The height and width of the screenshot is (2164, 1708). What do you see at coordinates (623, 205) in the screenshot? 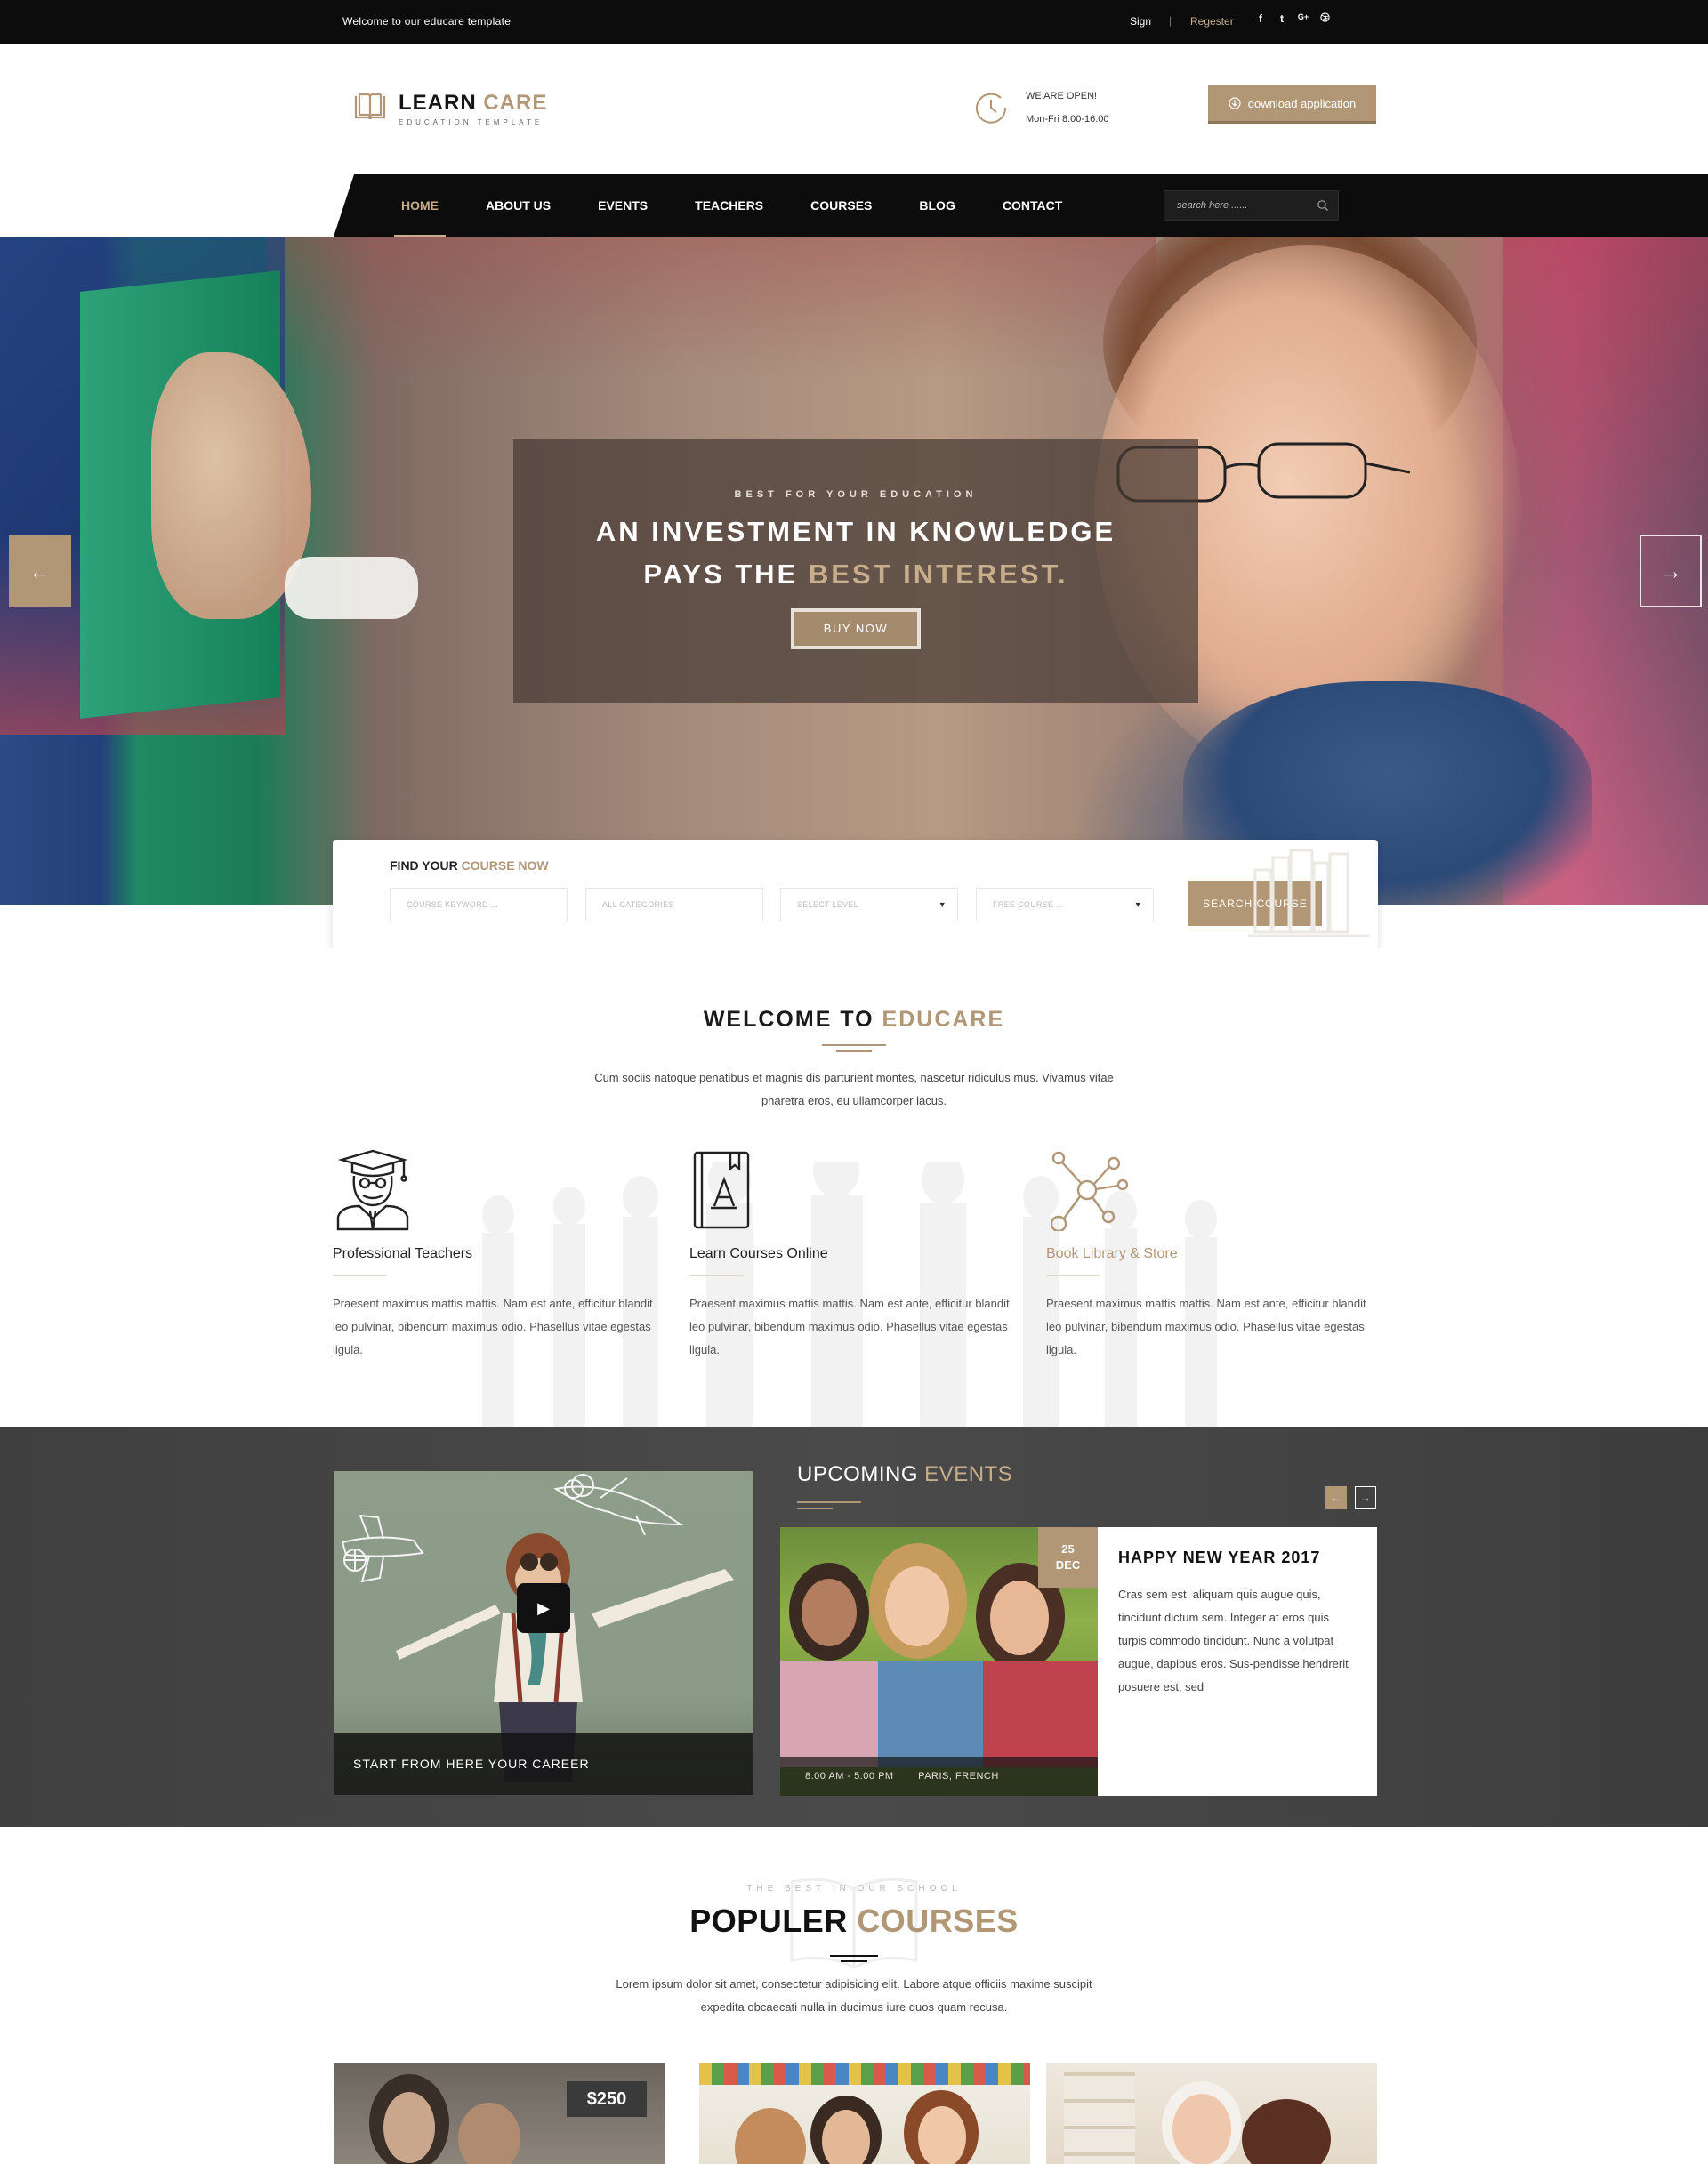
I see `nav-item-events: EVENTS` at bounding box center [623, 205].